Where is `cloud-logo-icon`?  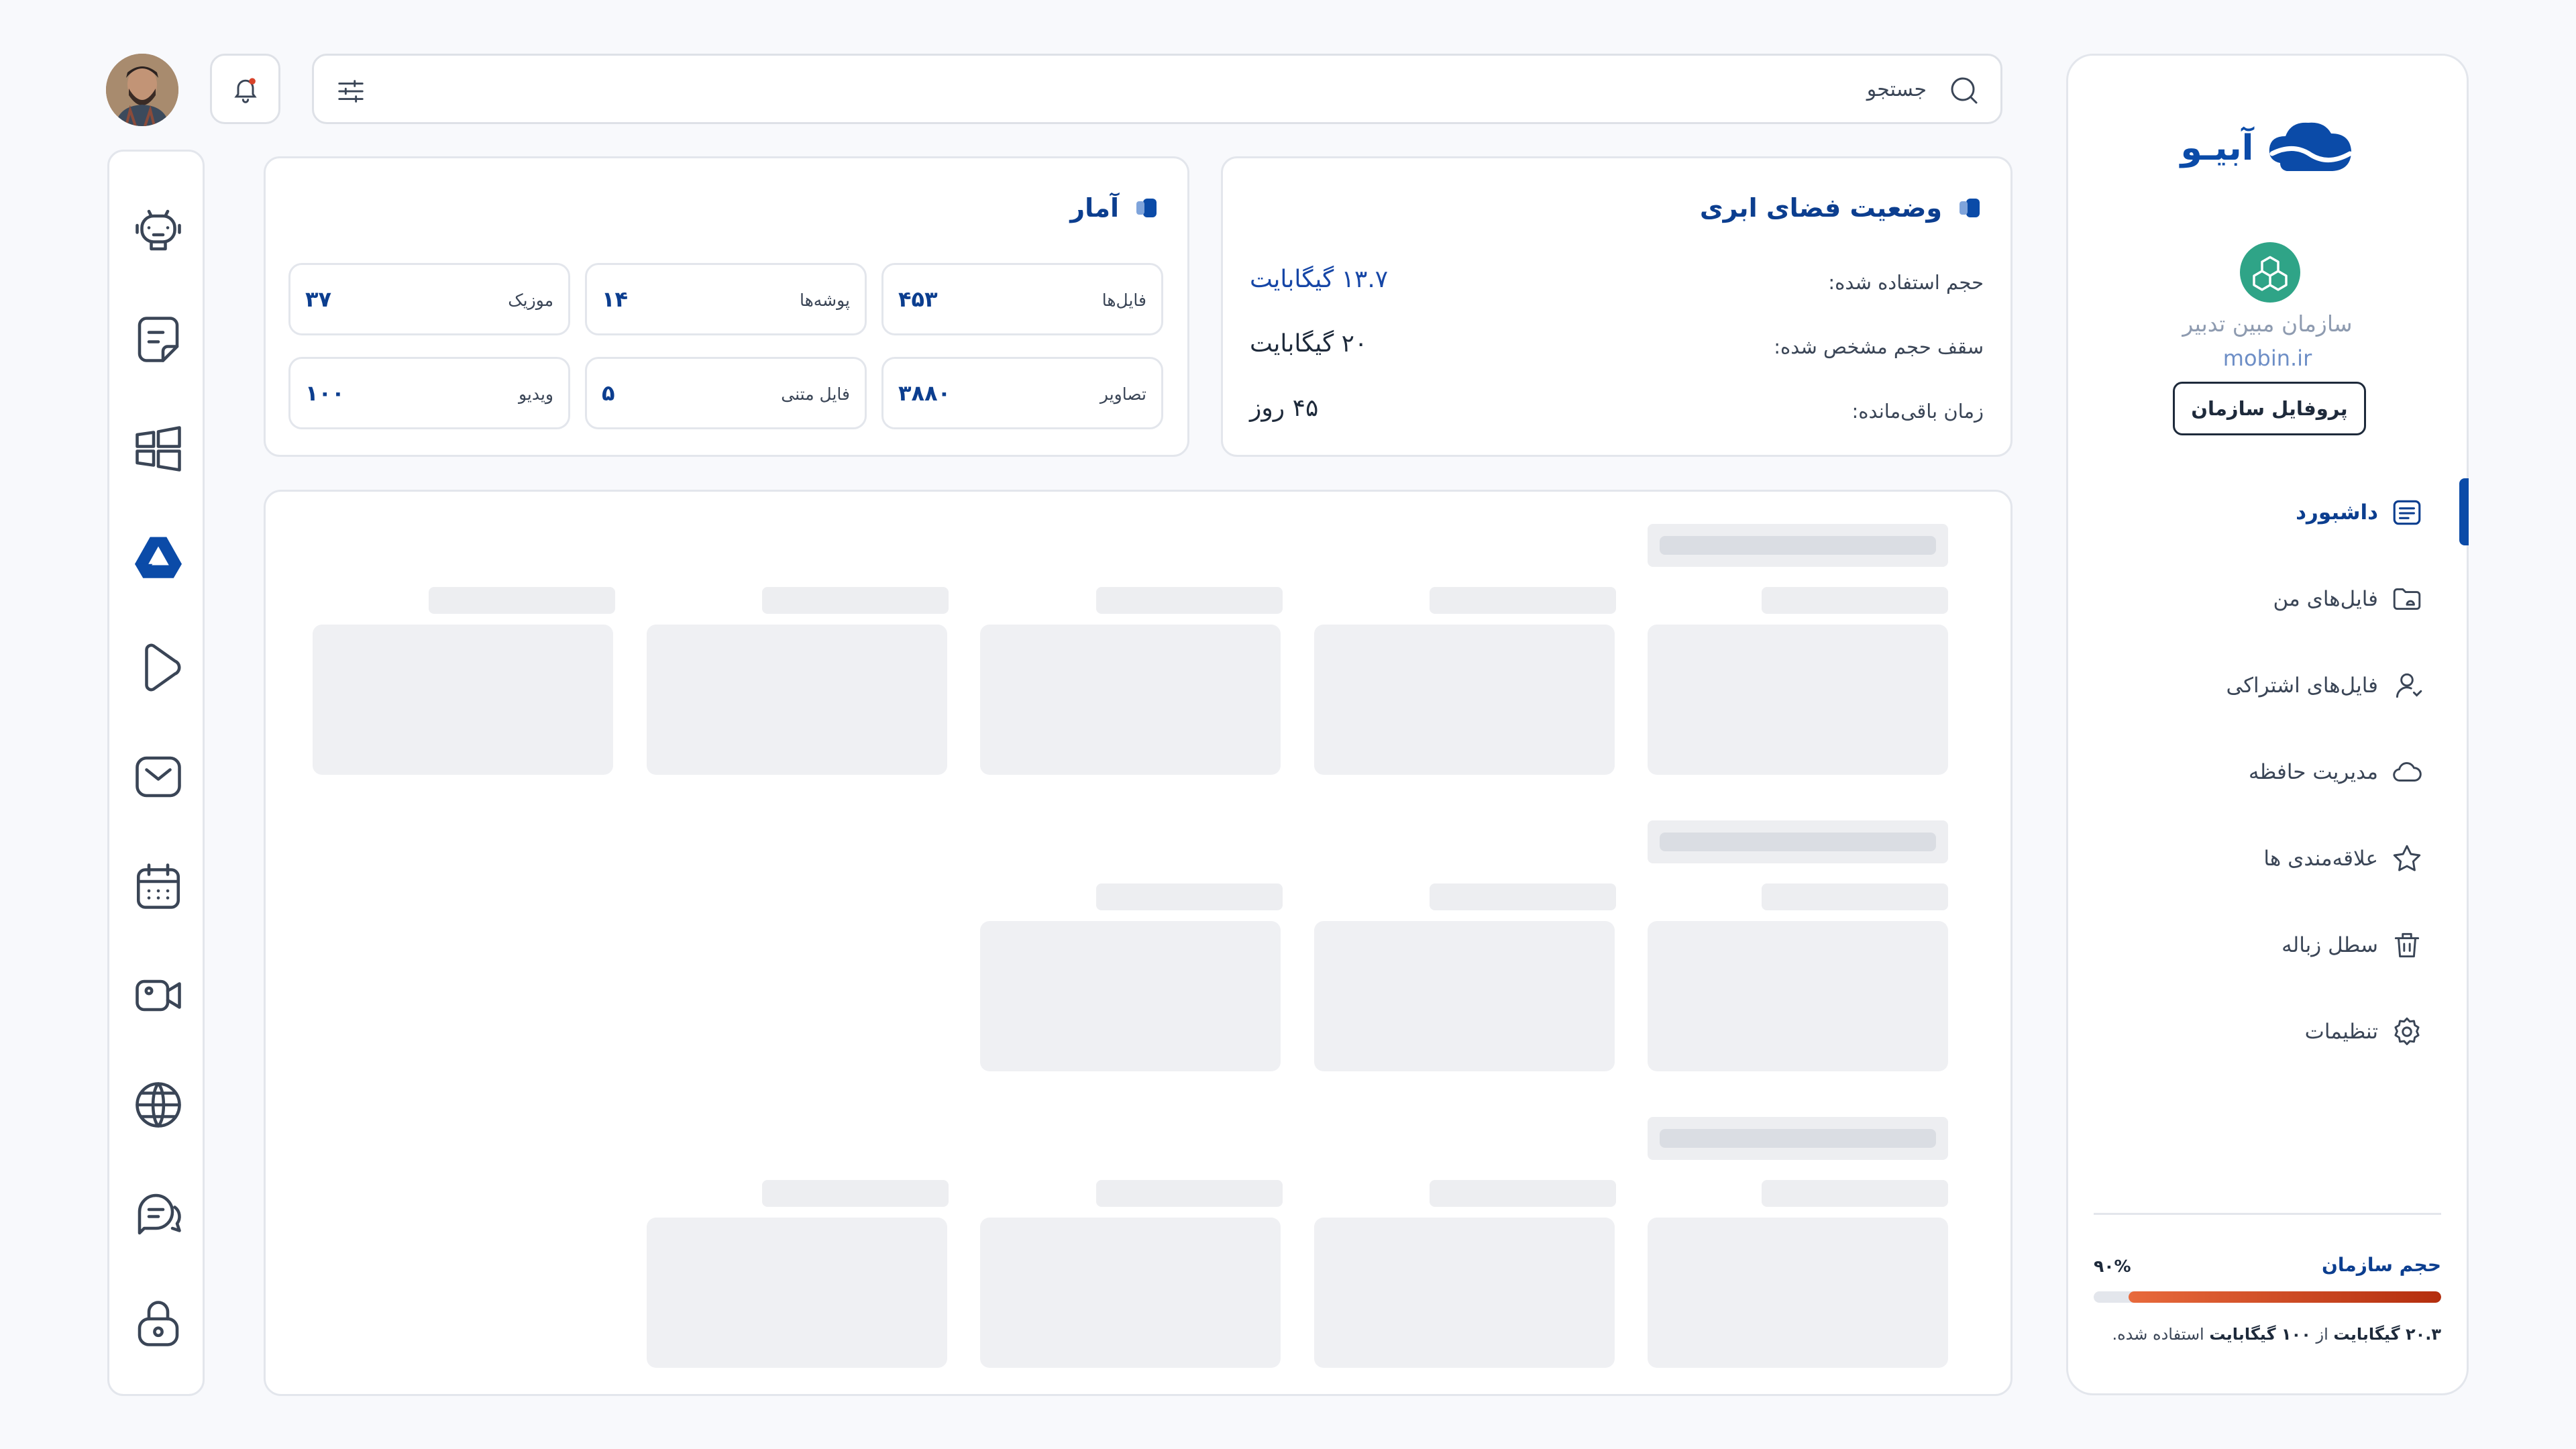 cloud-logo-icon is located at coordinates (2310, 148).